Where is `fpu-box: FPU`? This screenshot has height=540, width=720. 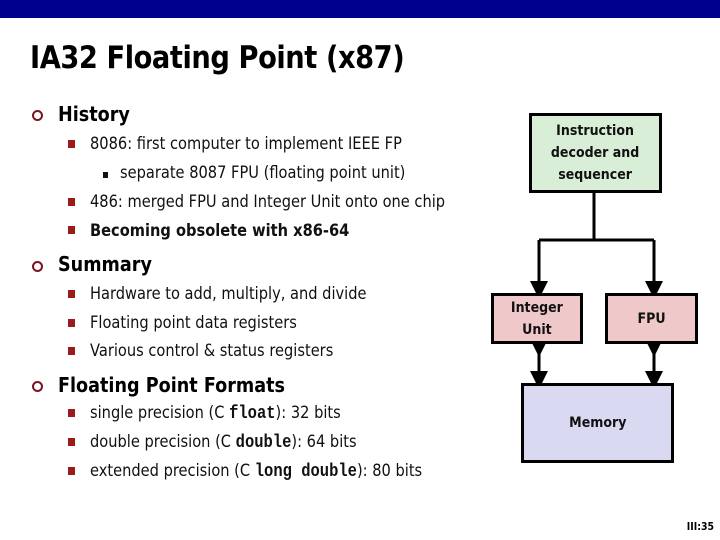 fpu-box: FPU is located at coordinates (651, 318).